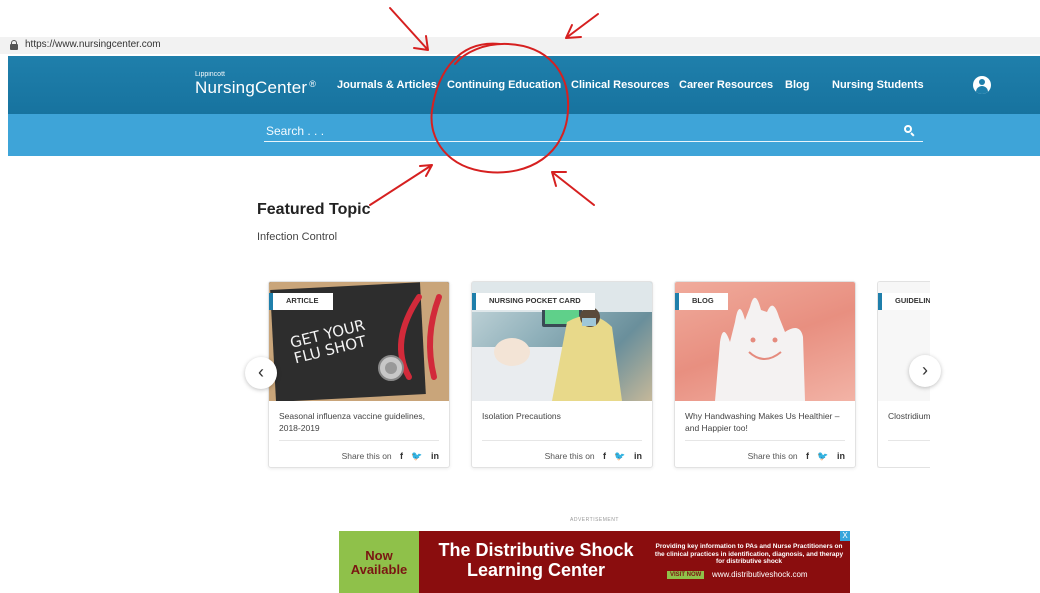 The image size is (1040, 593). What do you see at coordinates (909, 131) in the screenshot?
I see `search-icon` at bounding box center [909, 131].